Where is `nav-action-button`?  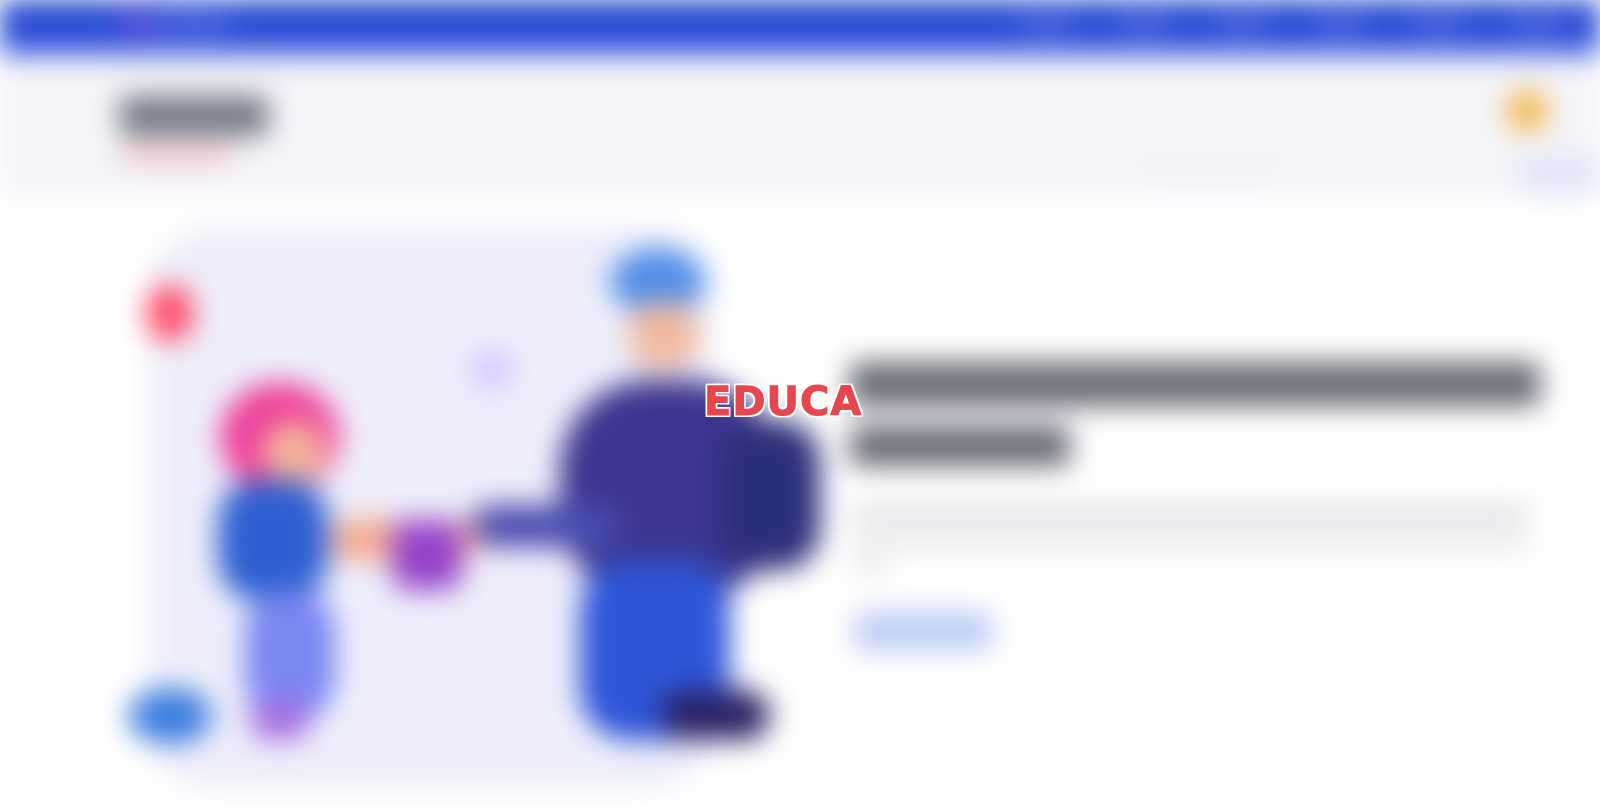
nav-action-button is located at coordinates (1560, 174).